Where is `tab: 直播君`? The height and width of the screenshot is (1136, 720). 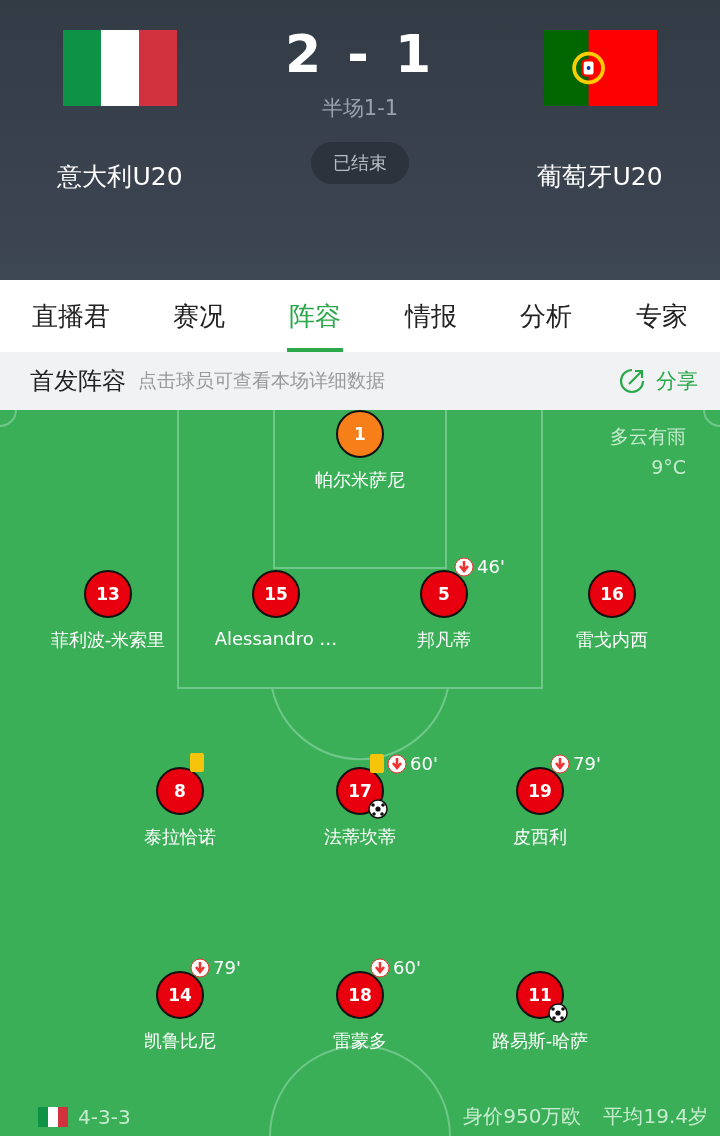
tab: 直播君 is located at coordinates (70, 316).